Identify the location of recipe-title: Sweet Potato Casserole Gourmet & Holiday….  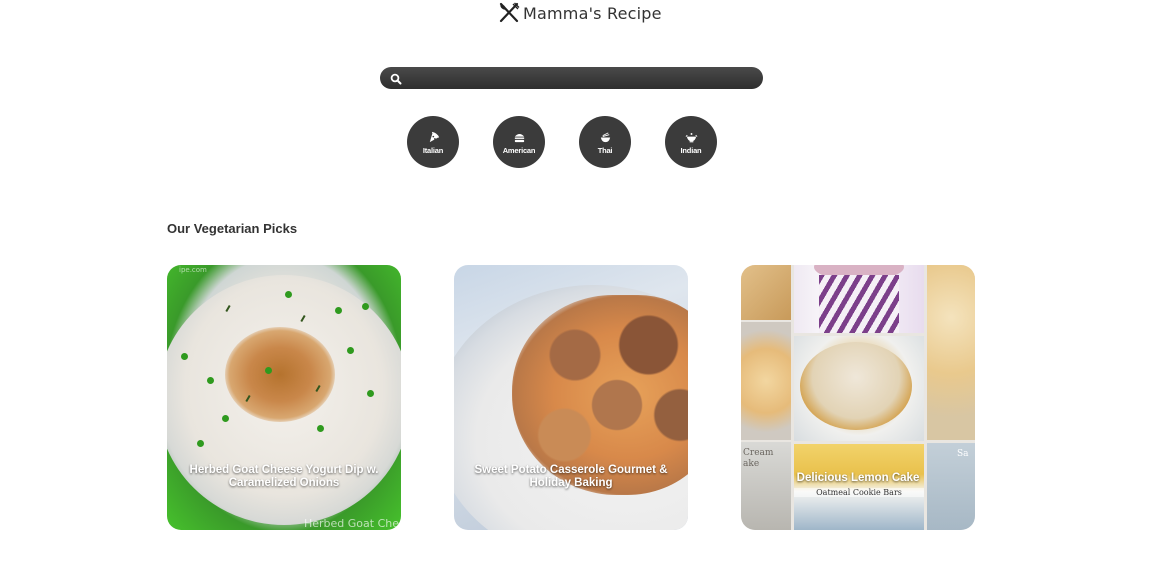
(571, 476).